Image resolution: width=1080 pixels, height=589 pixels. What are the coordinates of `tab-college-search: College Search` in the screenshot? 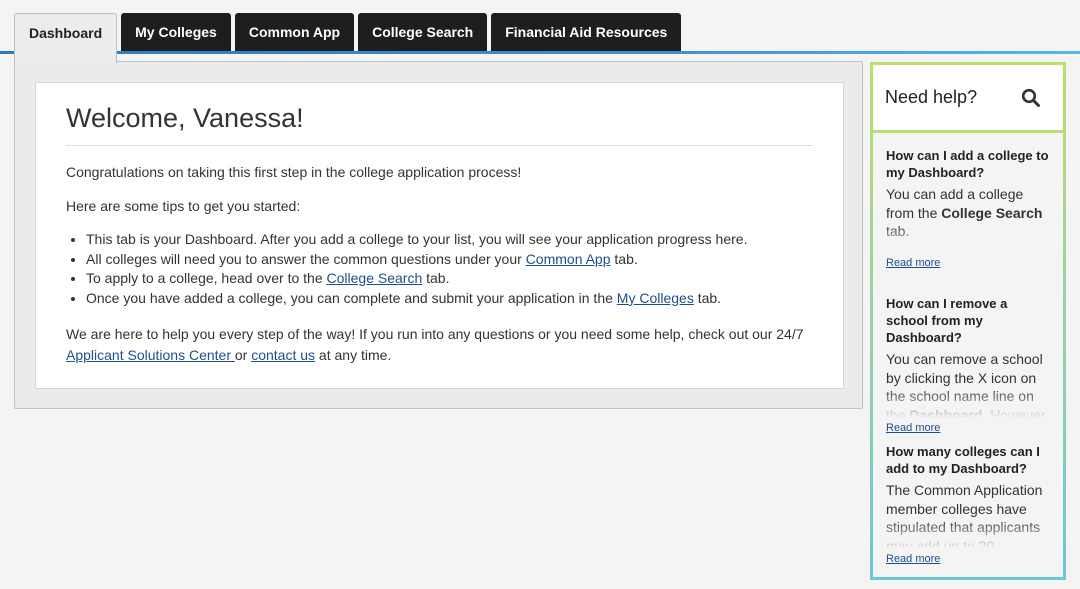 It's located at (423, 32).